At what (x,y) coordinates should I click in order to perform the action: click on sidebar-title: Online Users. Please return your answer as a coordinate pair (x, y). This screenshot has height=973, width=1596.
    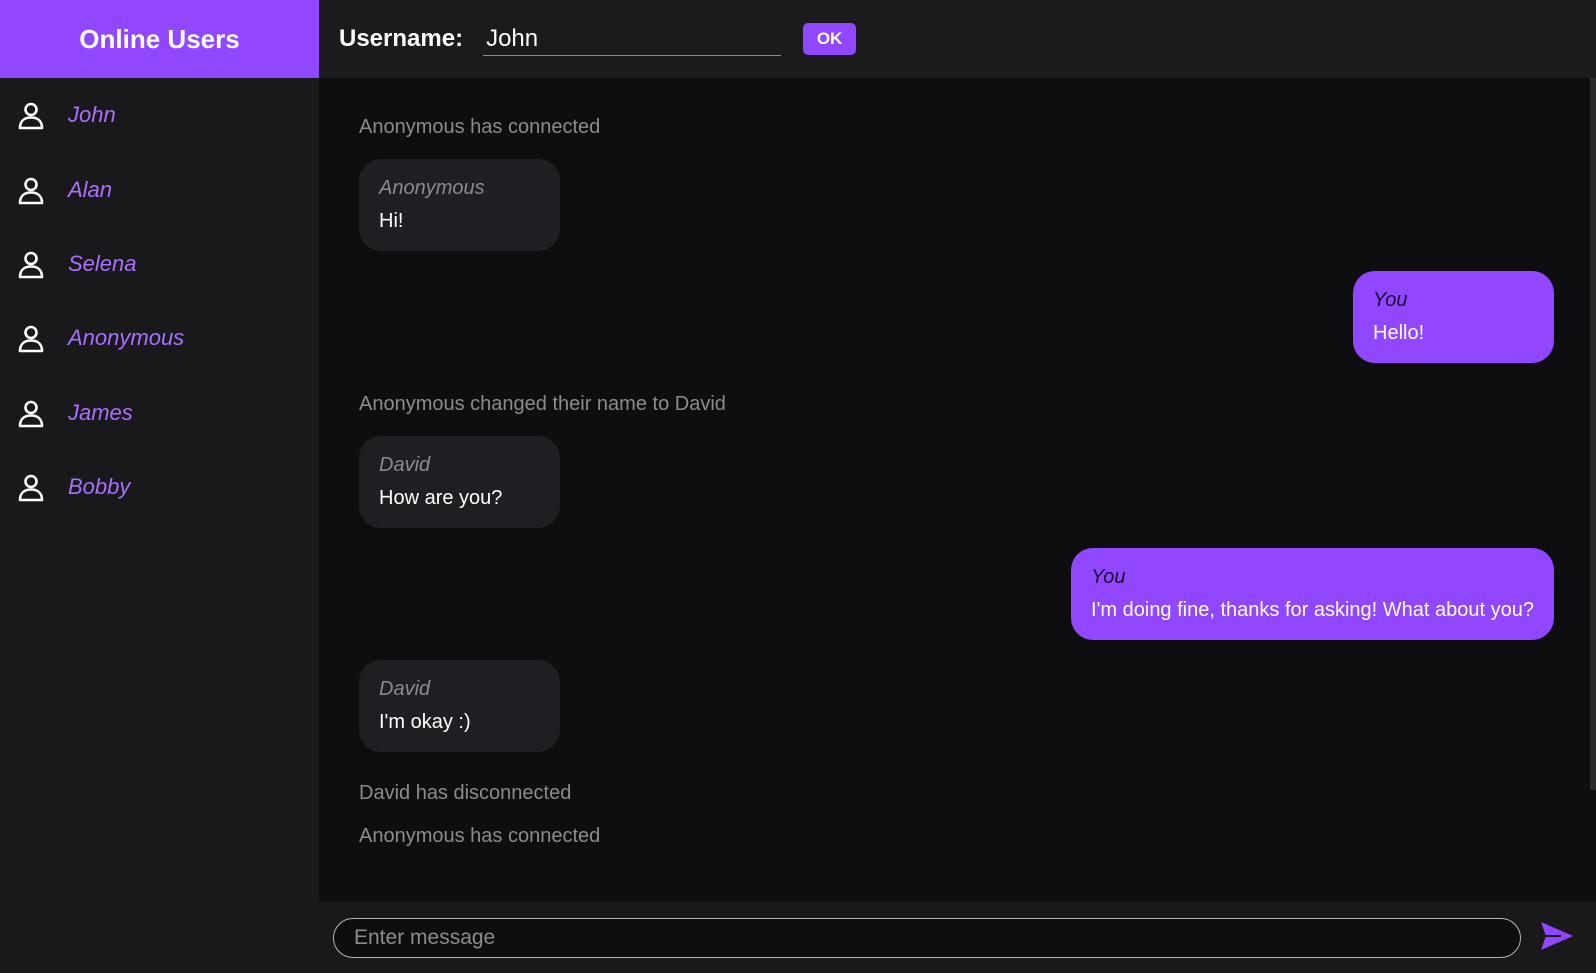
    Looking at the image, I should click on (159, 38).